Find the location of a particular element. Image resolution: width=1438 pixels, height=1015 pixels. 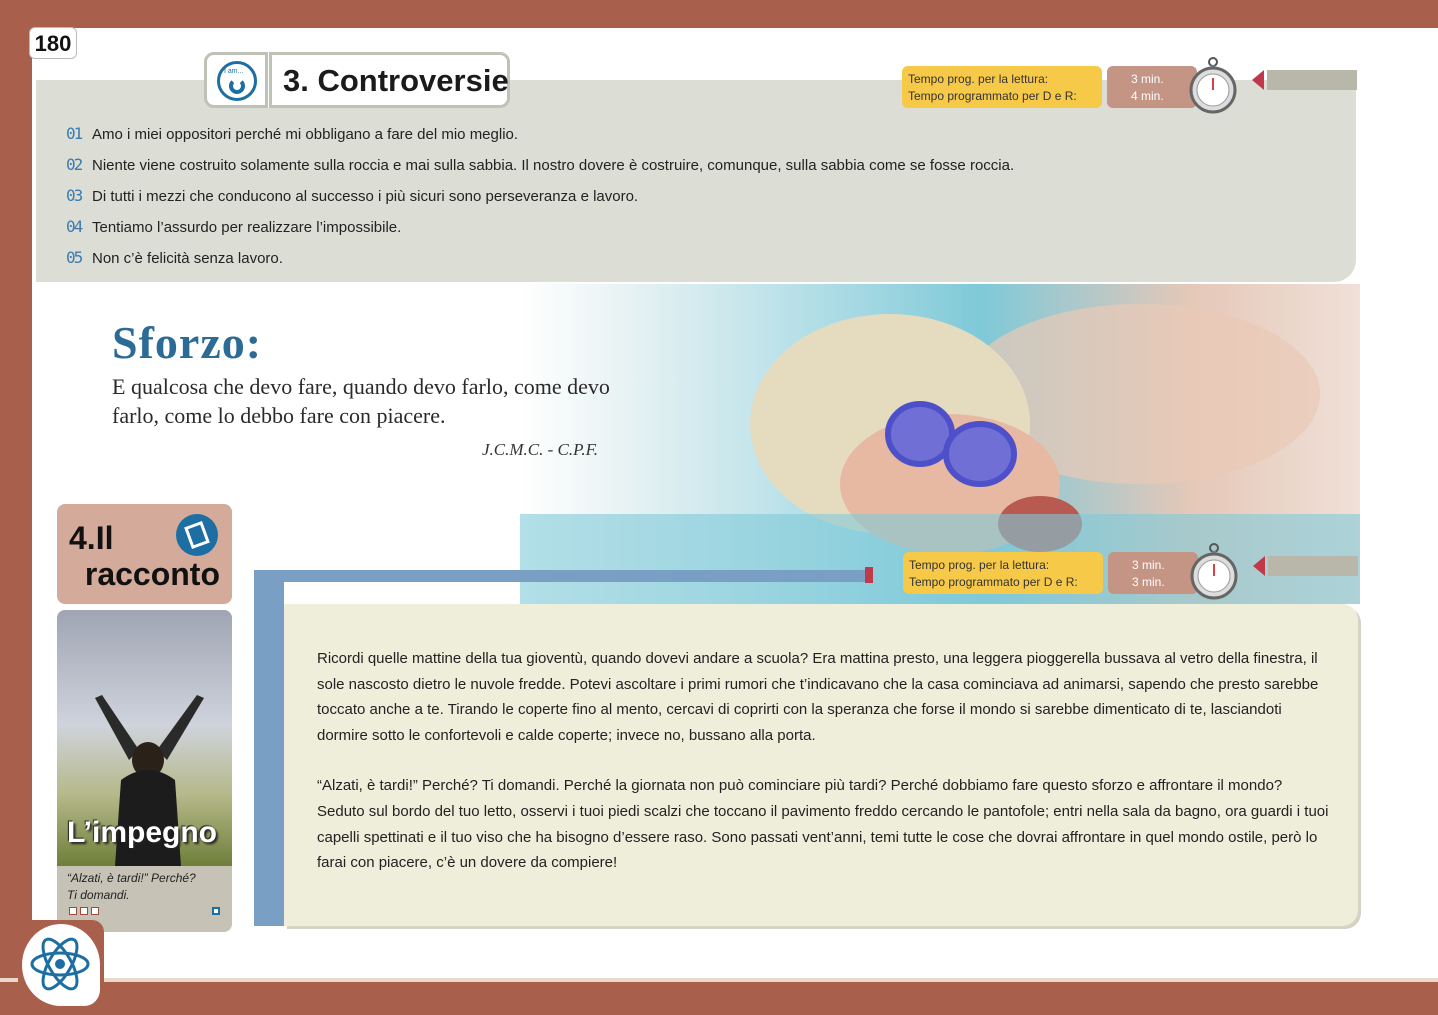

timer-minutes: 3 min. 3 min. is located at coordinates (1153, 573).